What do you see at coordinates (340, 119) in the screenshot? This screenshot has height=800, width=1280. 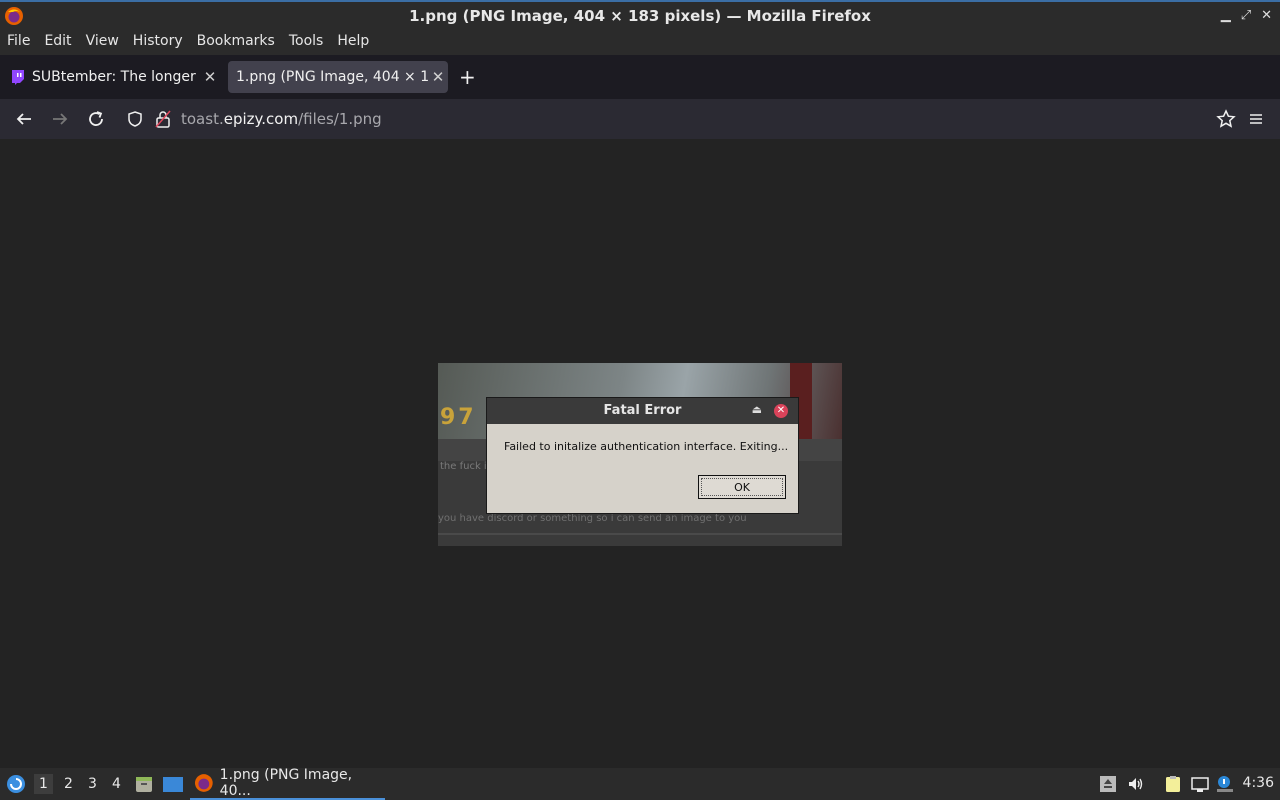 I see `url-path: /files/1.png` at bounding box center [340, 119].